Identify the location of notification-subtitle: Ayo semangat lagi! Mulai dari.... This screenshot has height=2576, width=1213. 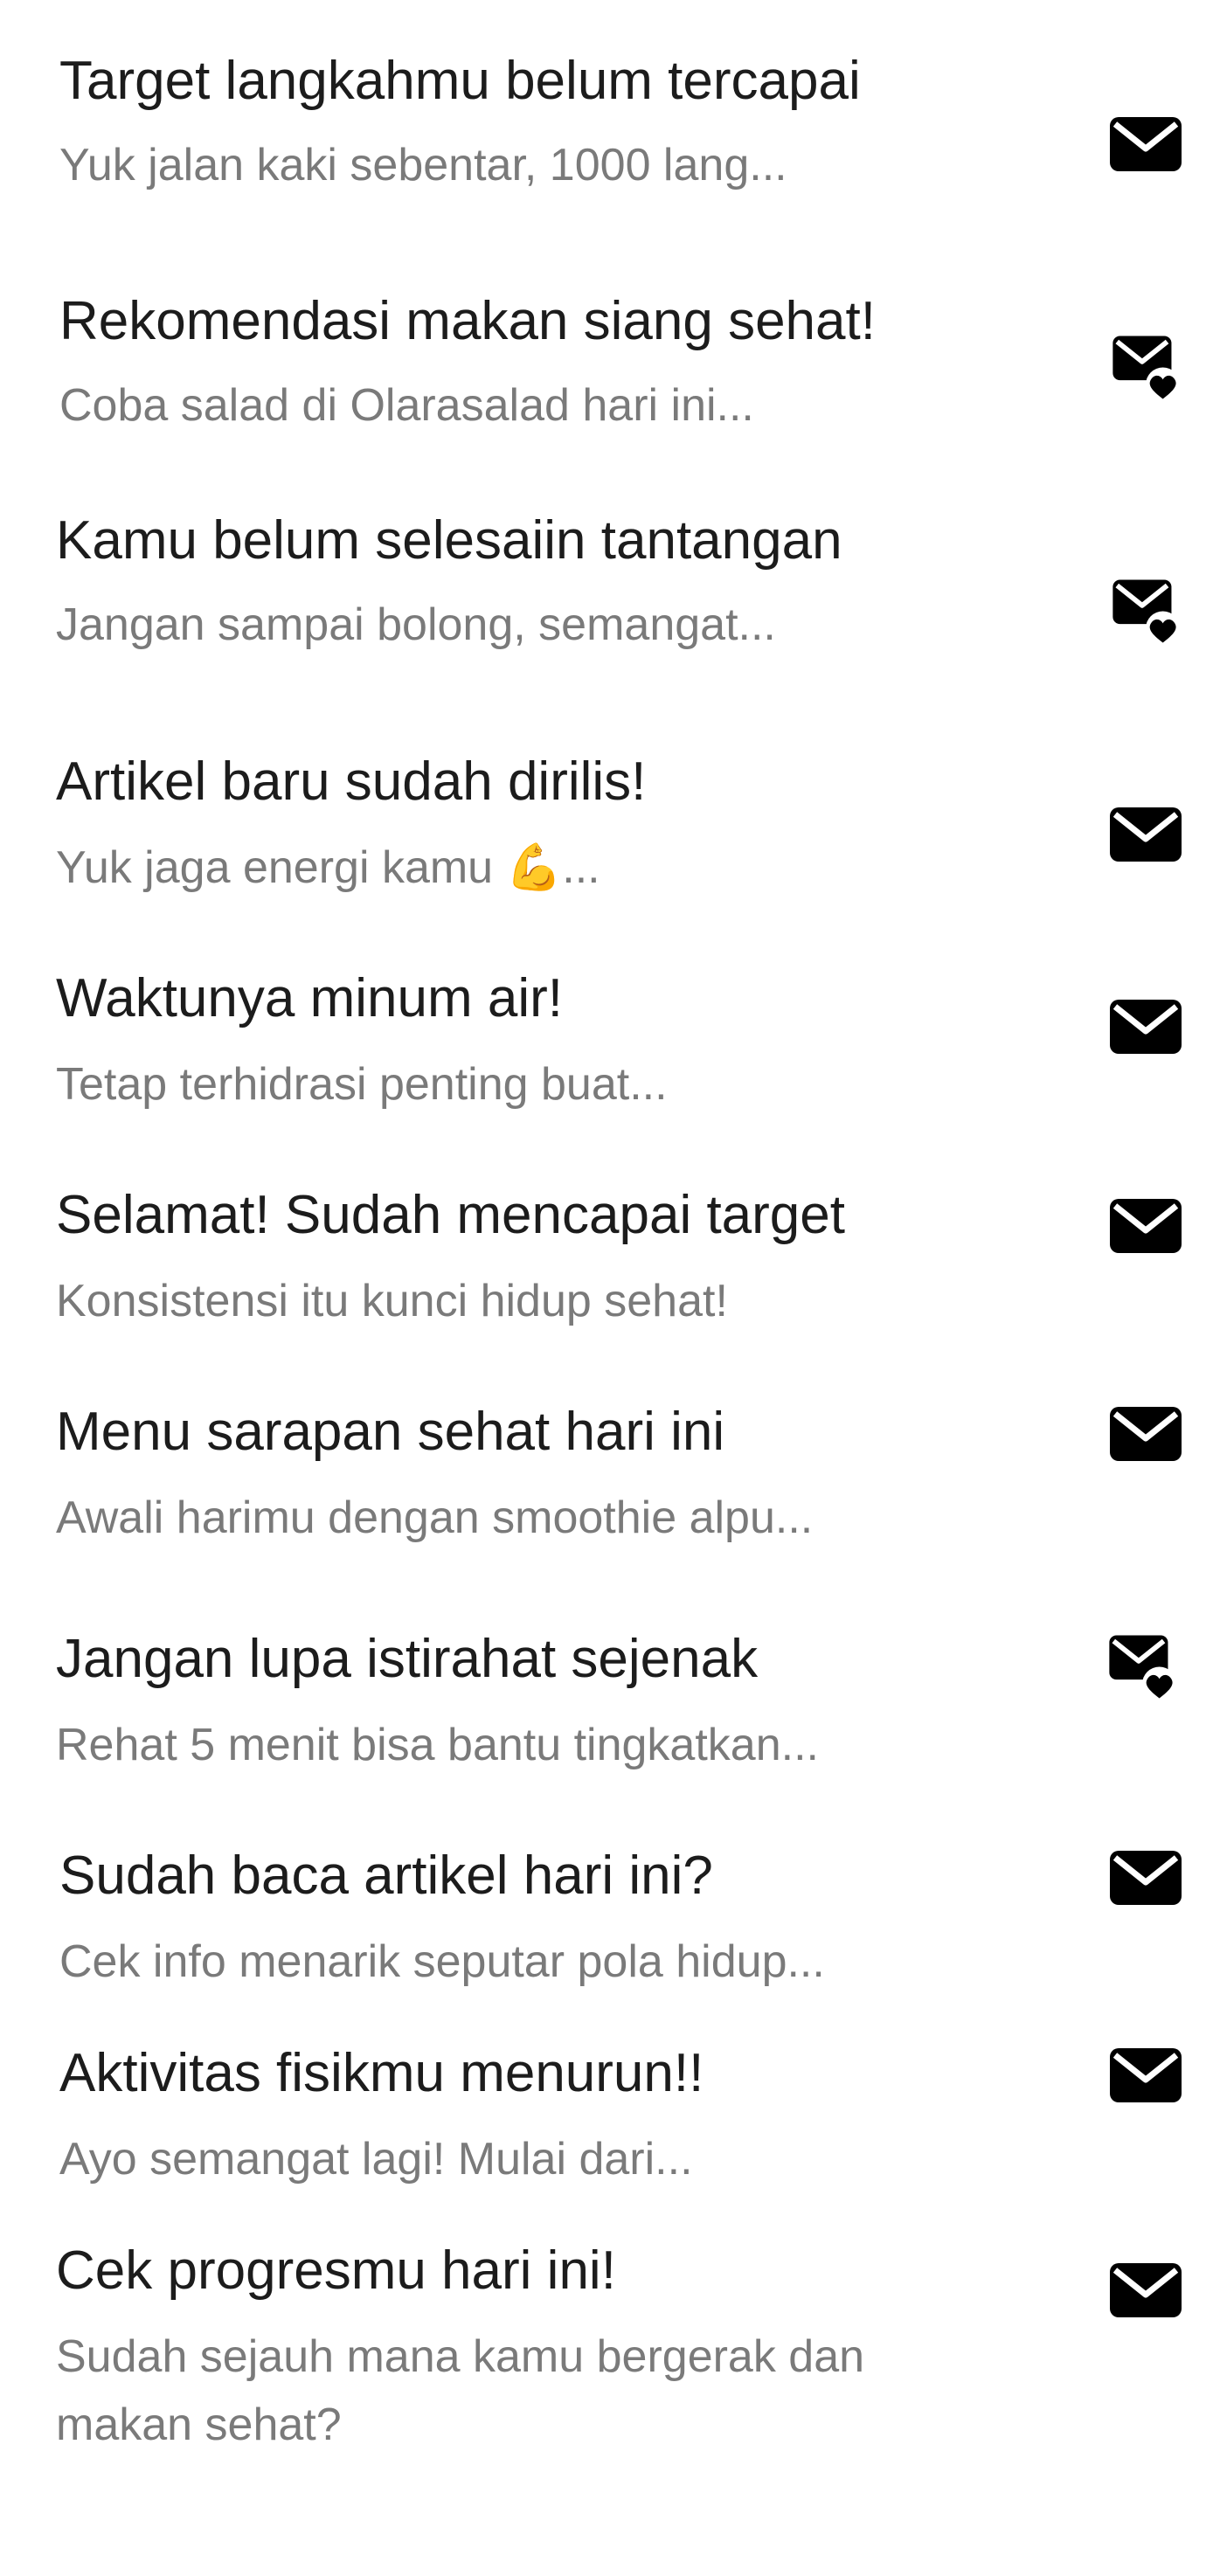
(376, 2159).